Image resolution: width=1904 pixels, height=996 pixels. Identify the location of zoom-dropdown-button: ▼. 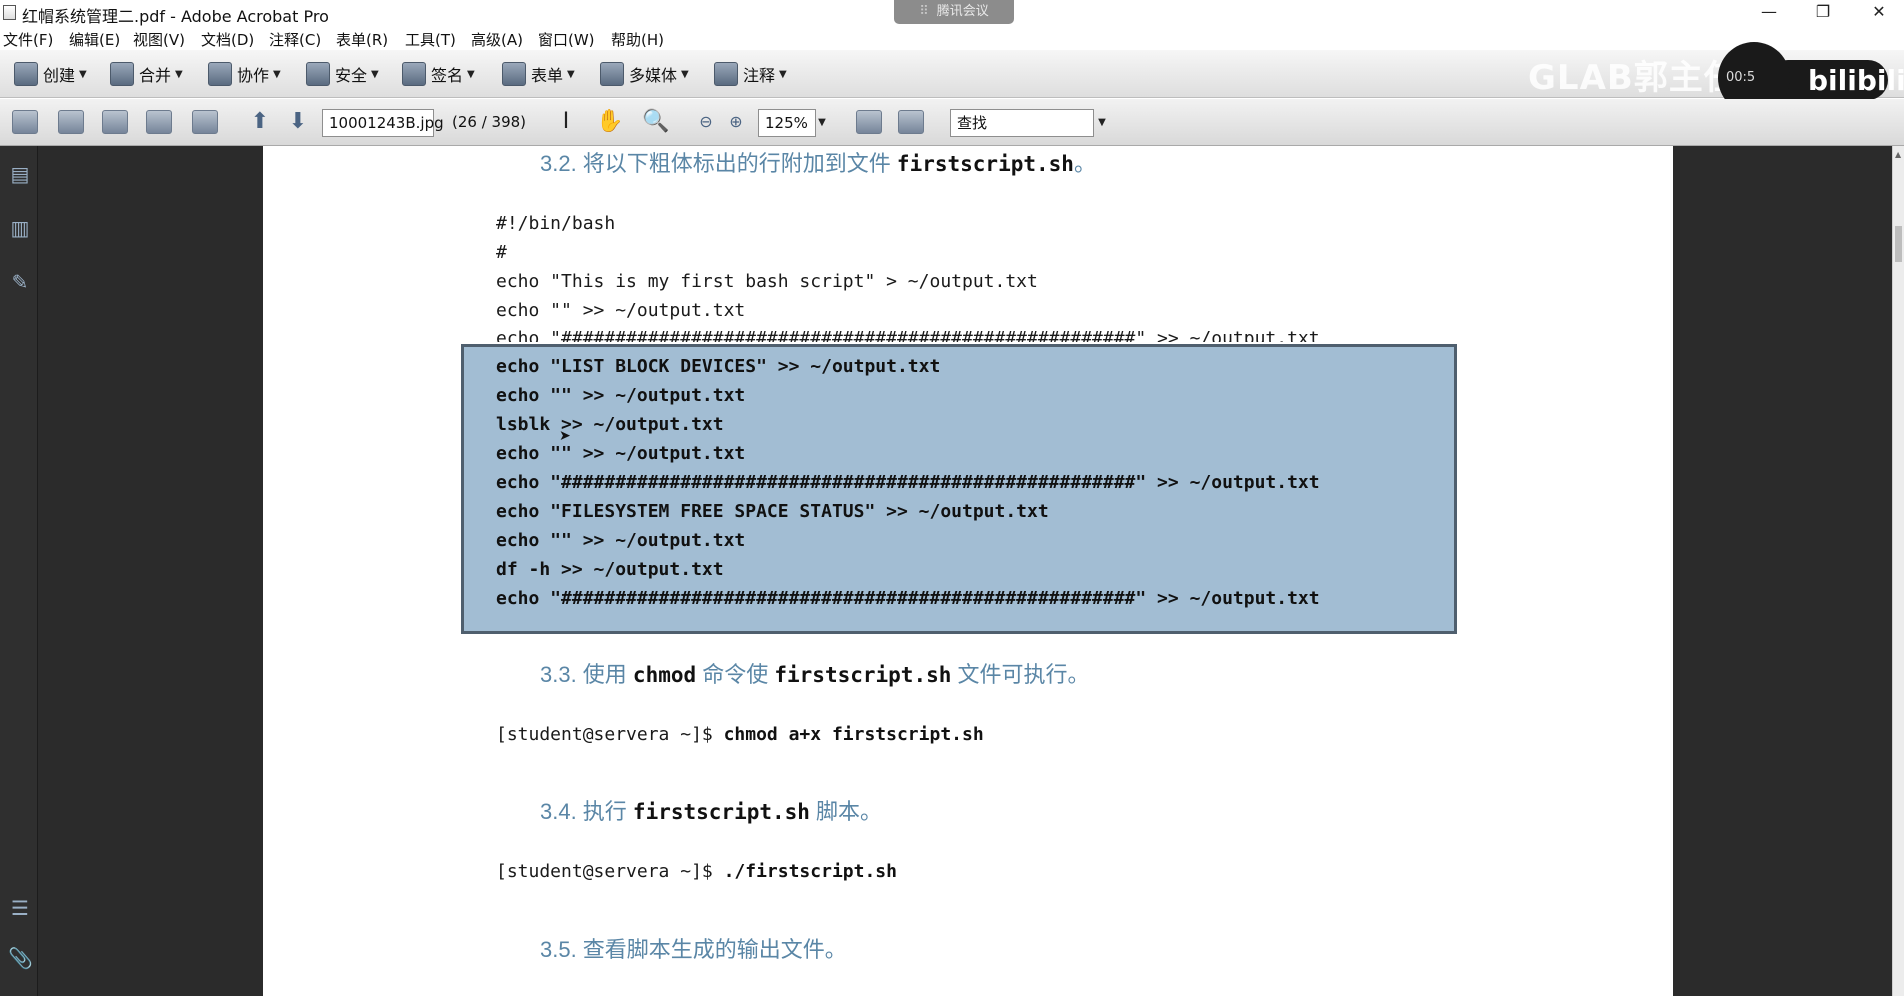
(822, 123).